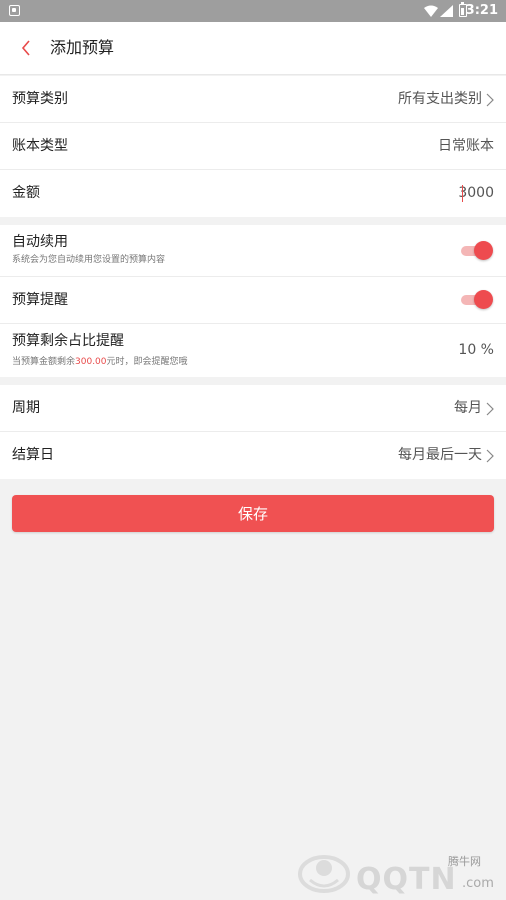 The width and height of the screenshot is (506, 900). I want to click on period-value: 每月, so click(468, 408).